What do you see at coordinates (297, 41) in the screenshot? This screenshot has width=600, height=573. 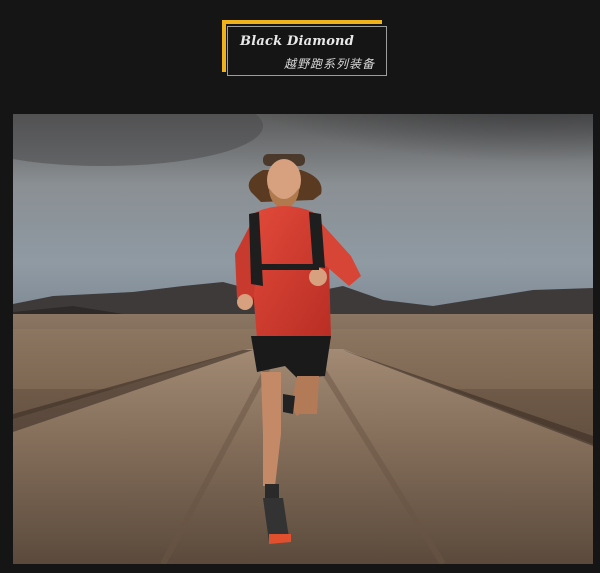 I see `brand-name: Black Diamond` at bounding box center [297, 41].